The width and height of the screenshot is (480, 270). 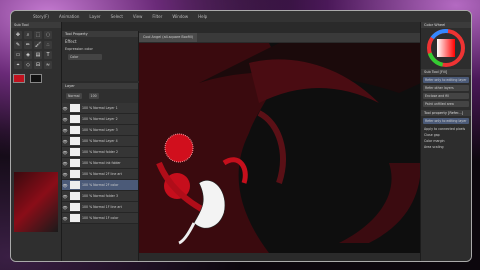 What do you see at coordinates (93, 96) in the screenshot?
I see `opacity-field: 100` at bounding box center [93, 96].